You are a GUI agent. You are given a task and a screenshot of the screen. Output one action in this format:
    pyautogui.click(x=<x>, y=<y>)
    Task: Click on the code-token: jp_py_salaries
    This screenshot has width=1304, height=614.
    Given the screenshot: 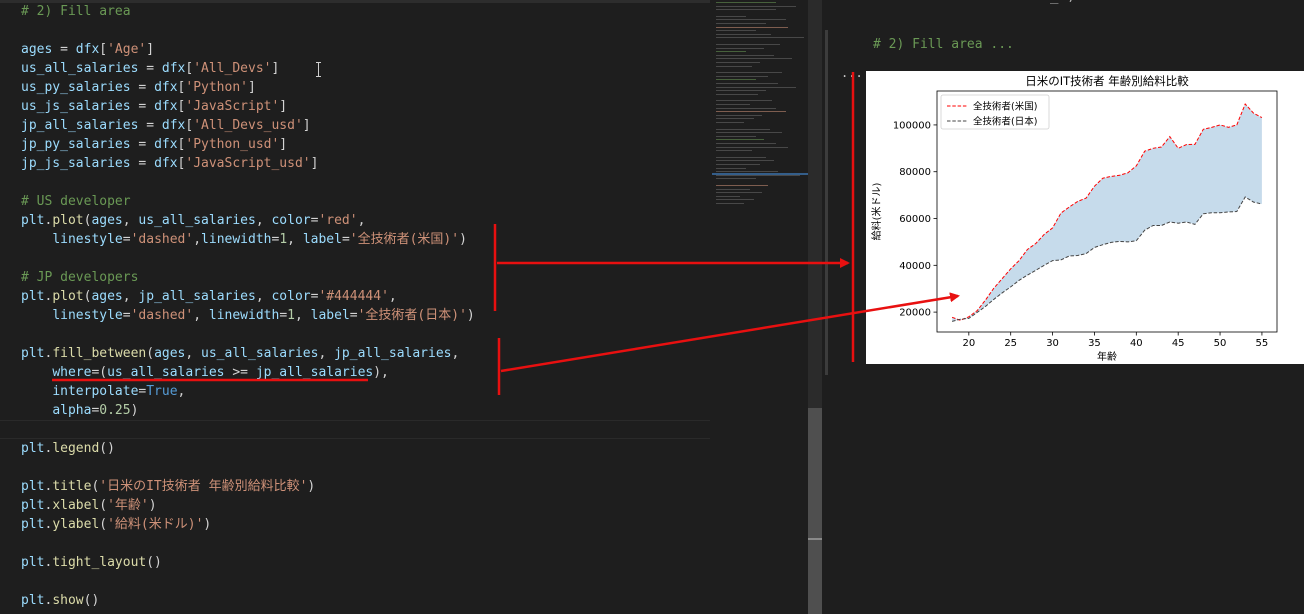 What is the action you would take?
    pyautogui.click(x=76, y=144)
    